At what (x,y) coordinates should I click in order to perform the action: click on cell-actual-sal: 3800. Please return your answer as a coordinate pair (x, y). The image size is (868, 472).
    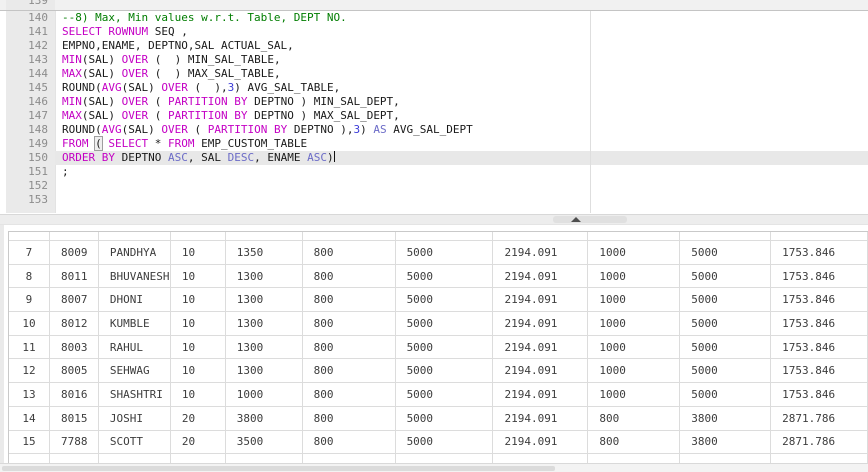
    Looking at the image, I should click on (264, 418).